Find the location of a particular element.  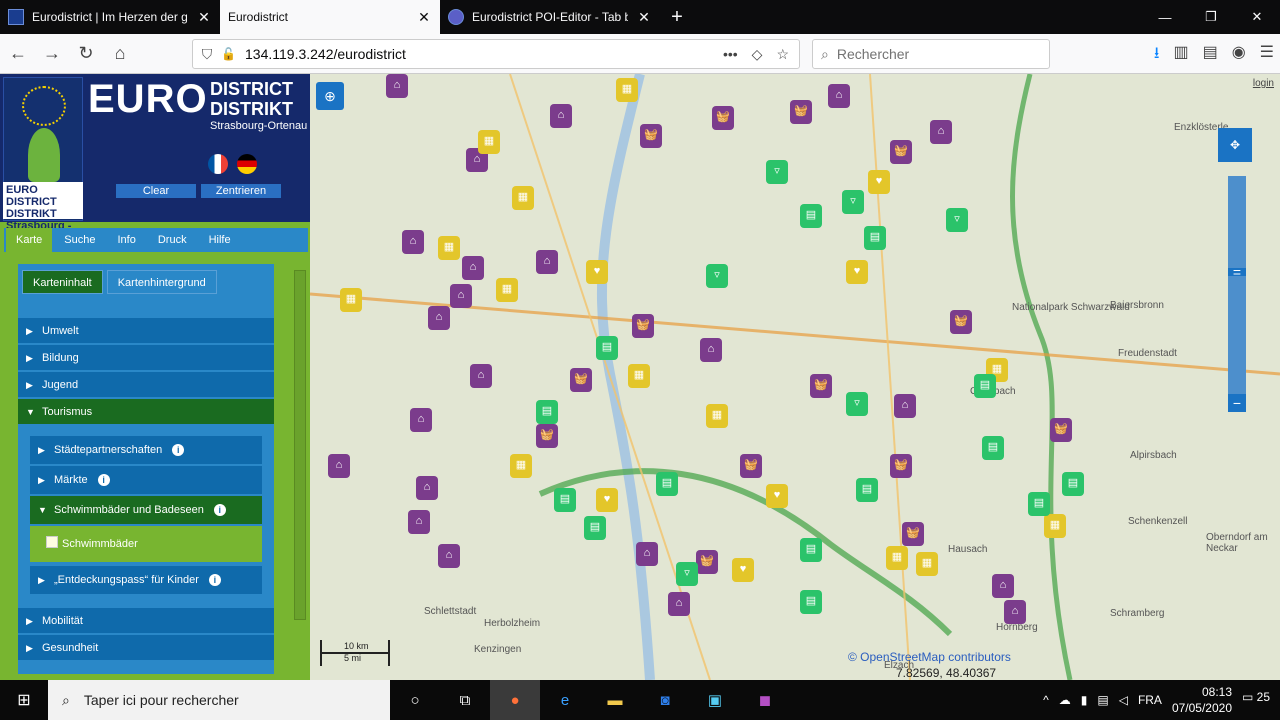

back-arrow-icon: ← is located at coordinates (18, 54).